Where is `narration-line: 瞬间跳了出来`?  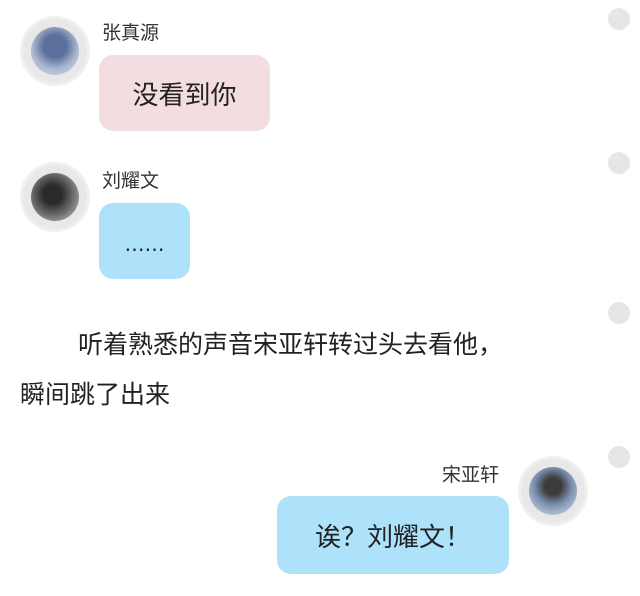
narration-line: 瞬间跳了出来 is located at coordinates (95, 394).